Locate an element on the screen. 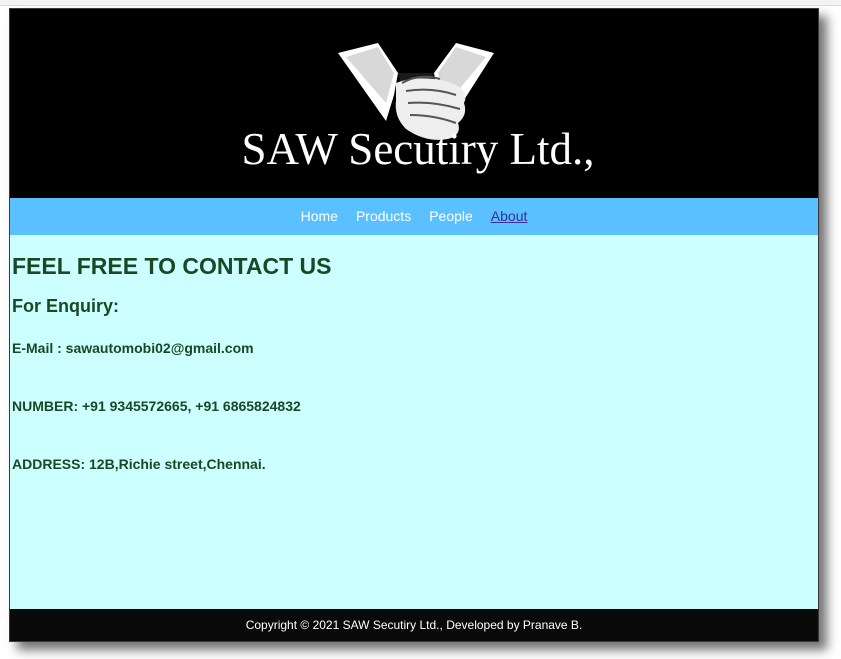 The width and height of the screenshot is (841, 659). contact-number: NUMBER: +91 9345572665, +91 6865824832 is located at coordinates (156, 406).